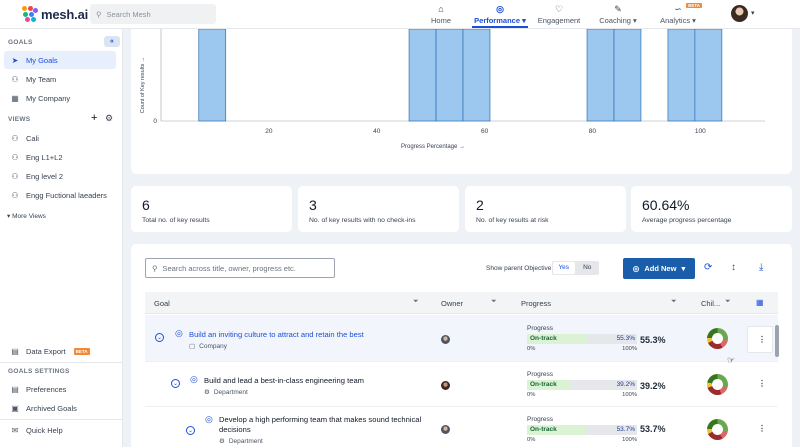 The height and width of the screenshot is (447, 800). Describe the element at coordinates (128, 14) in the screenshot. I see `global-search-placeholder: Search Mesh` at that location.